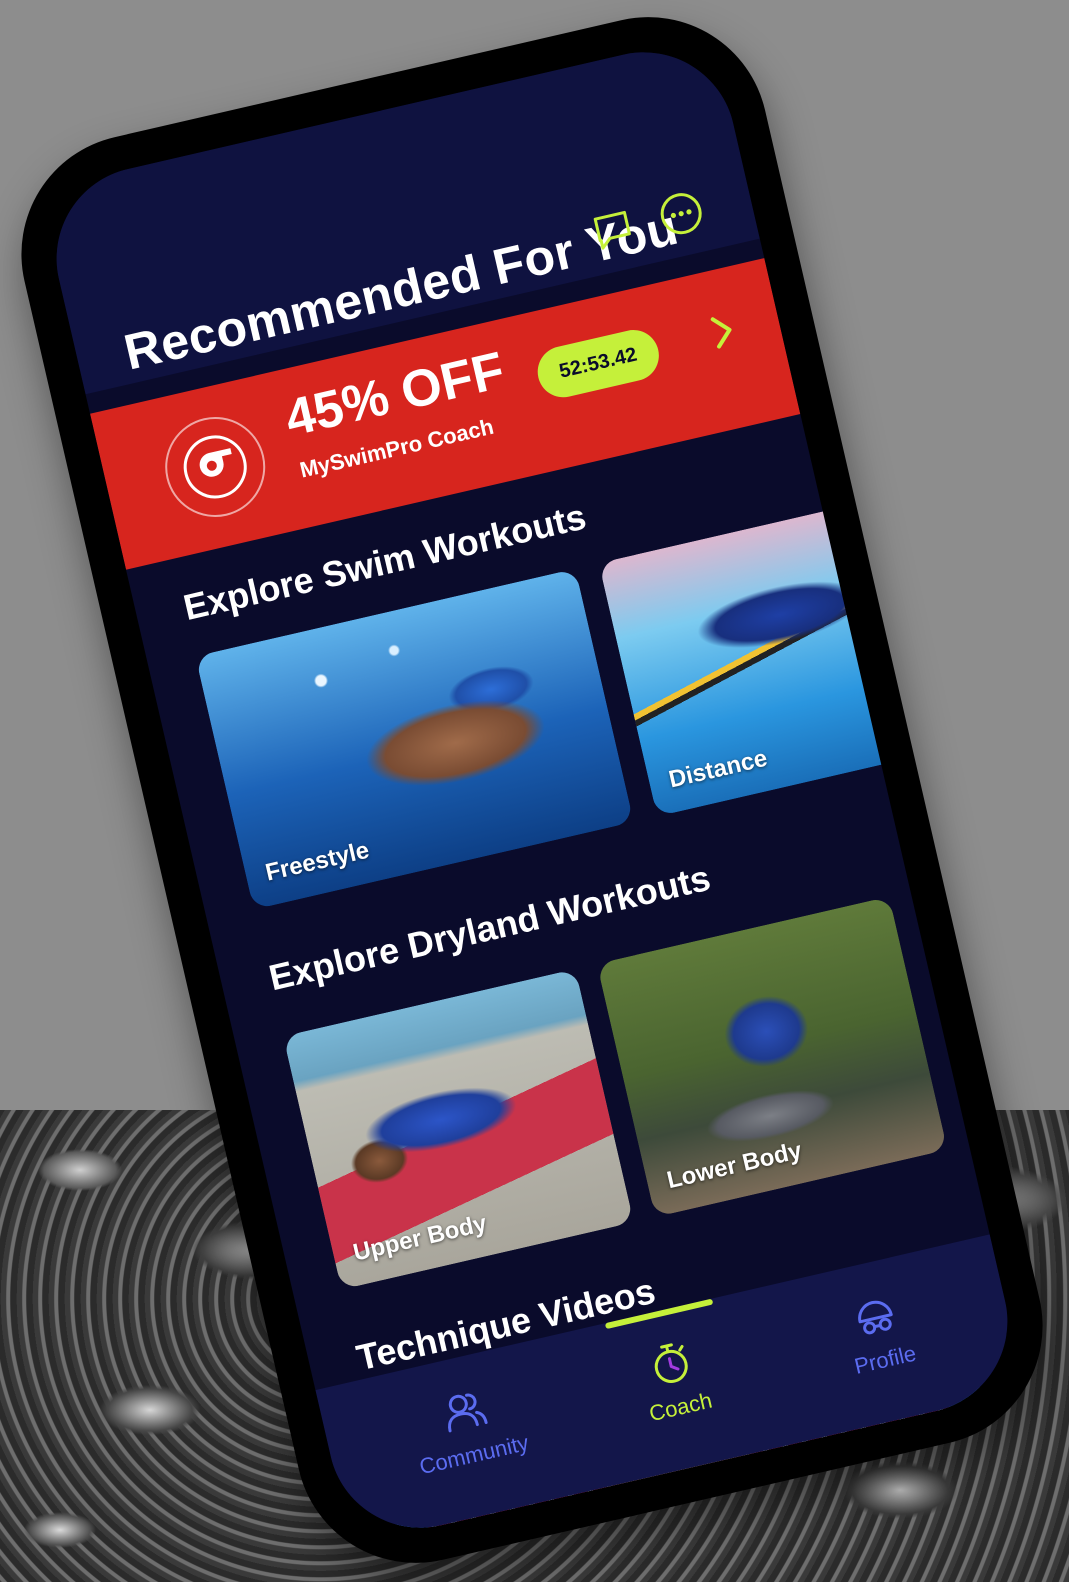 This screenshot has width=1069, height=1582. What do you see at coordinates (317, 861) in the screenshot?
I see `card-label: Freestyle` at bounding box center [317, 861].